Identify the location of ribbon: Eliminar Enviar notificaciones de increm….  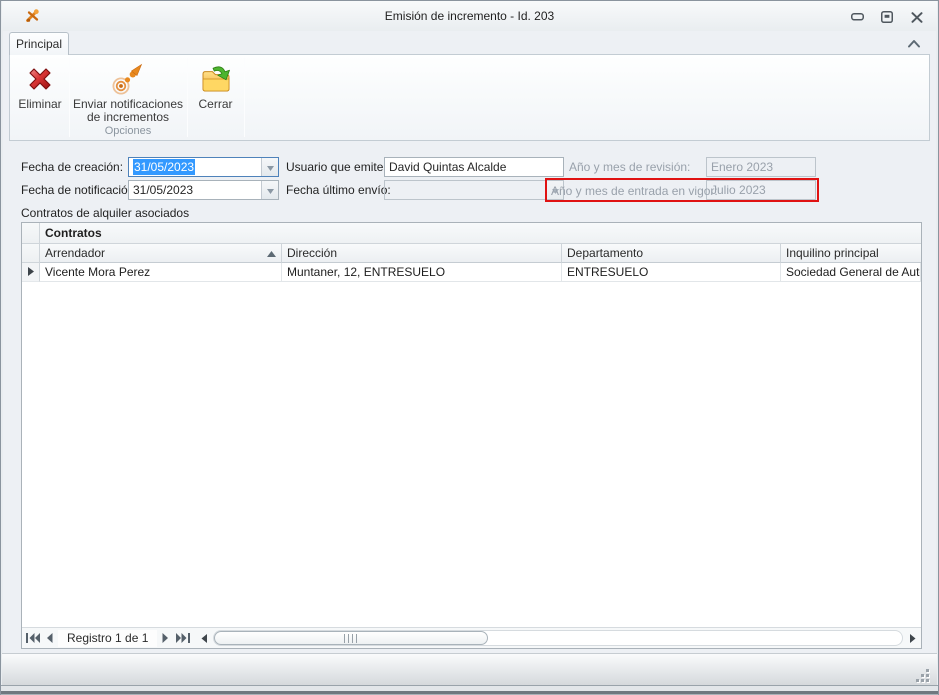
(469, 97).